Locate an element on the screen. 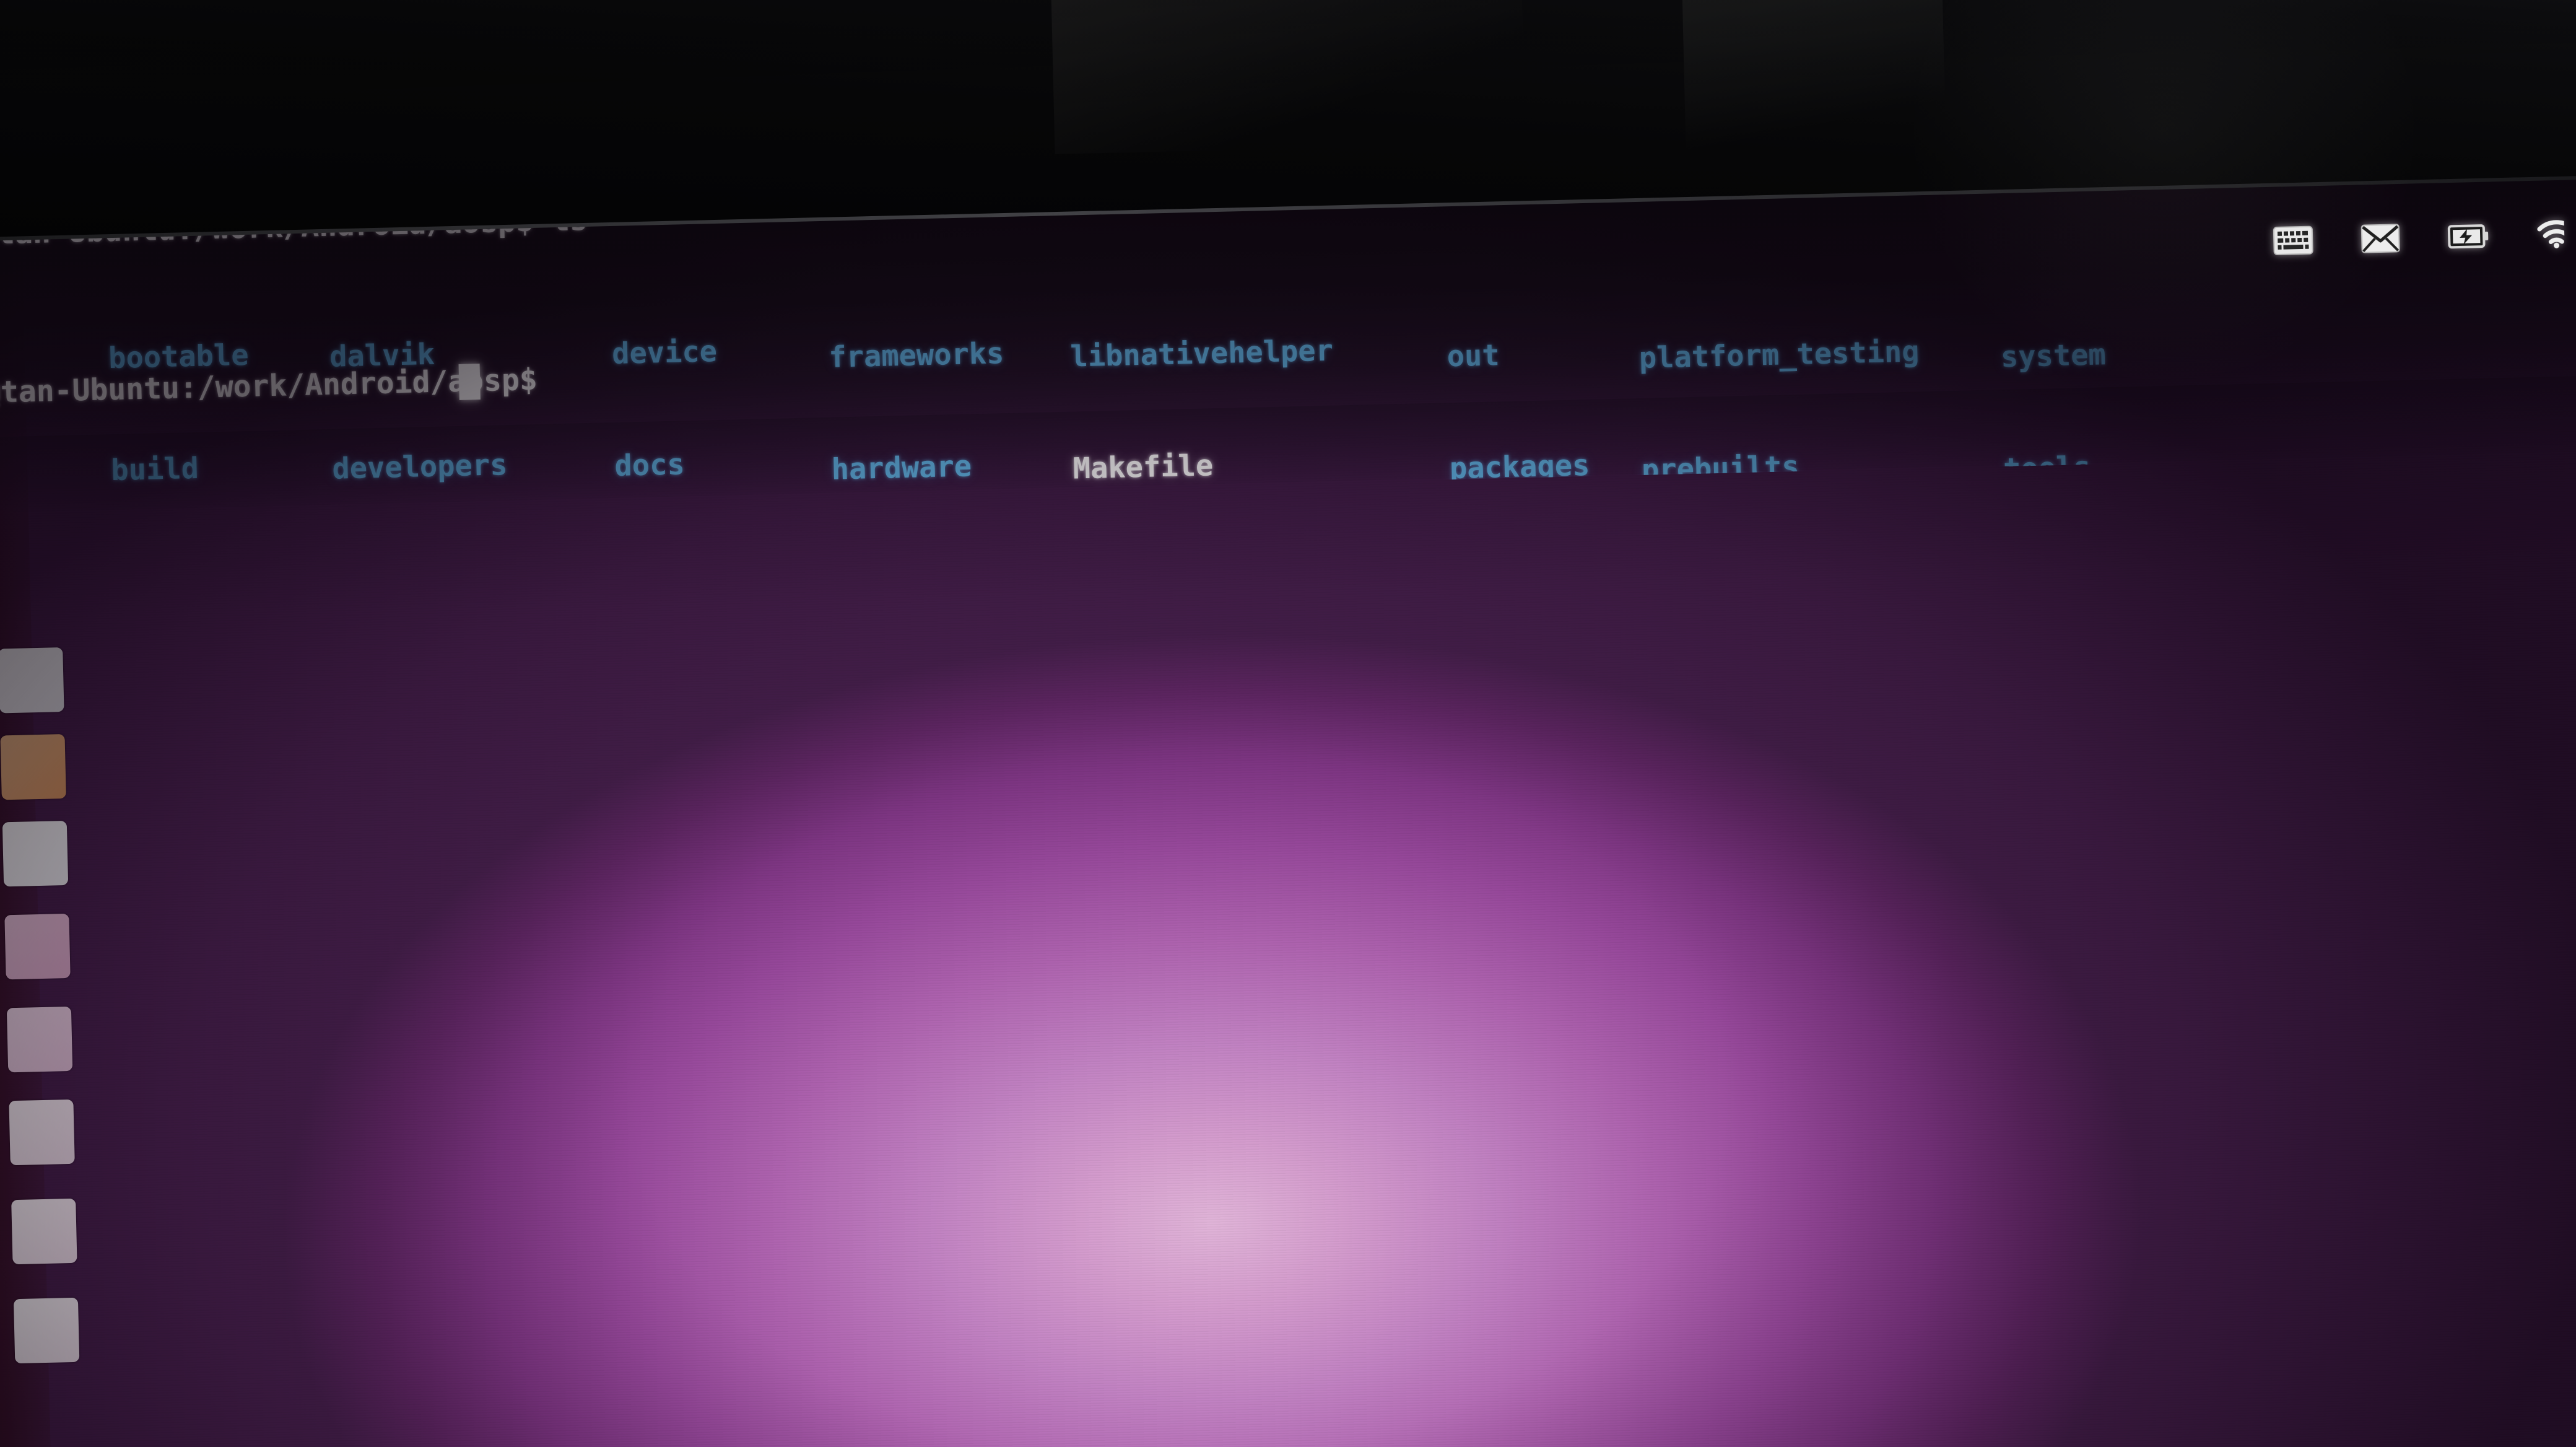 This screenshot has height=1447, width=2576. ls-entry: developers is located at coordinates (419, 467).